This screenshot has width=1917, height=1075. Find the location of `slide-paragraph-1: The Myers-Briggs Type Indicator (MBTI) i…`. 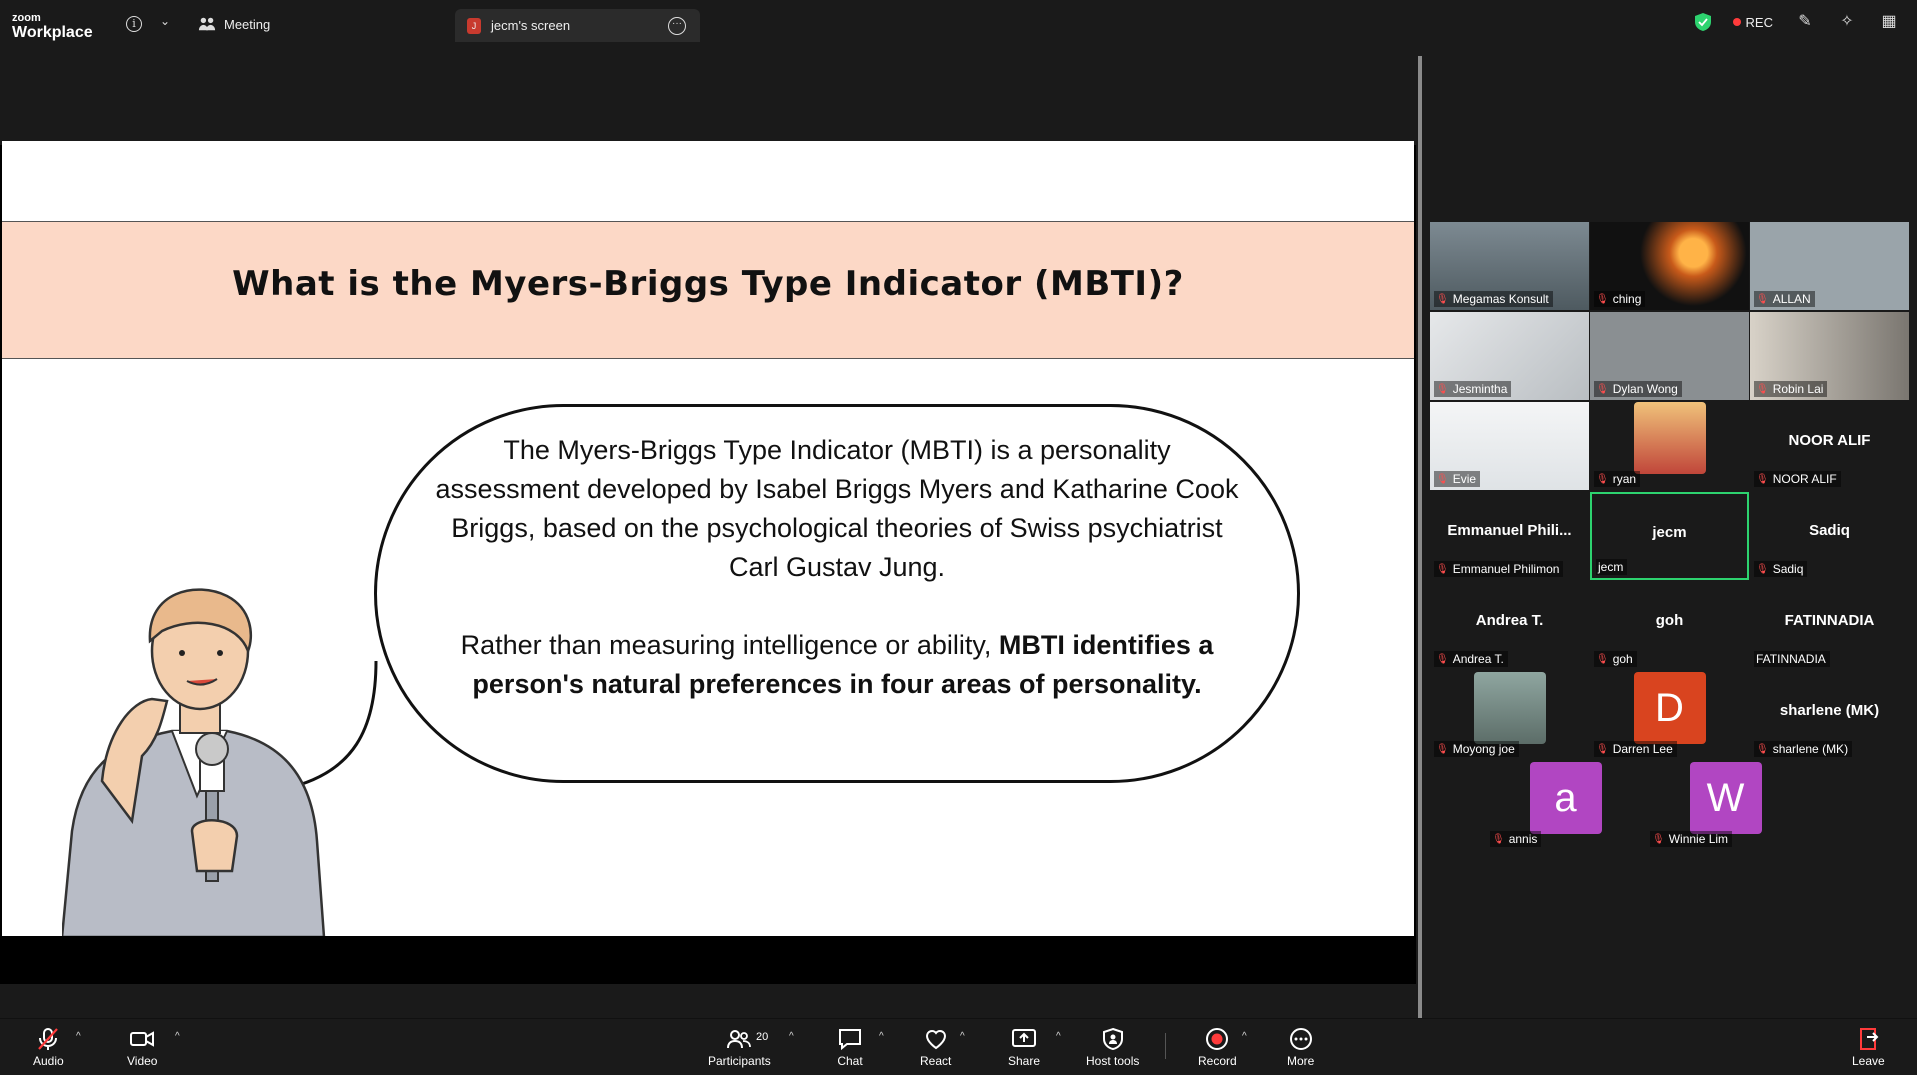

slide-paragraph-1: The Myers-Briggs Type Indicator (MBTI) i… is located at coordinates (837, 508).